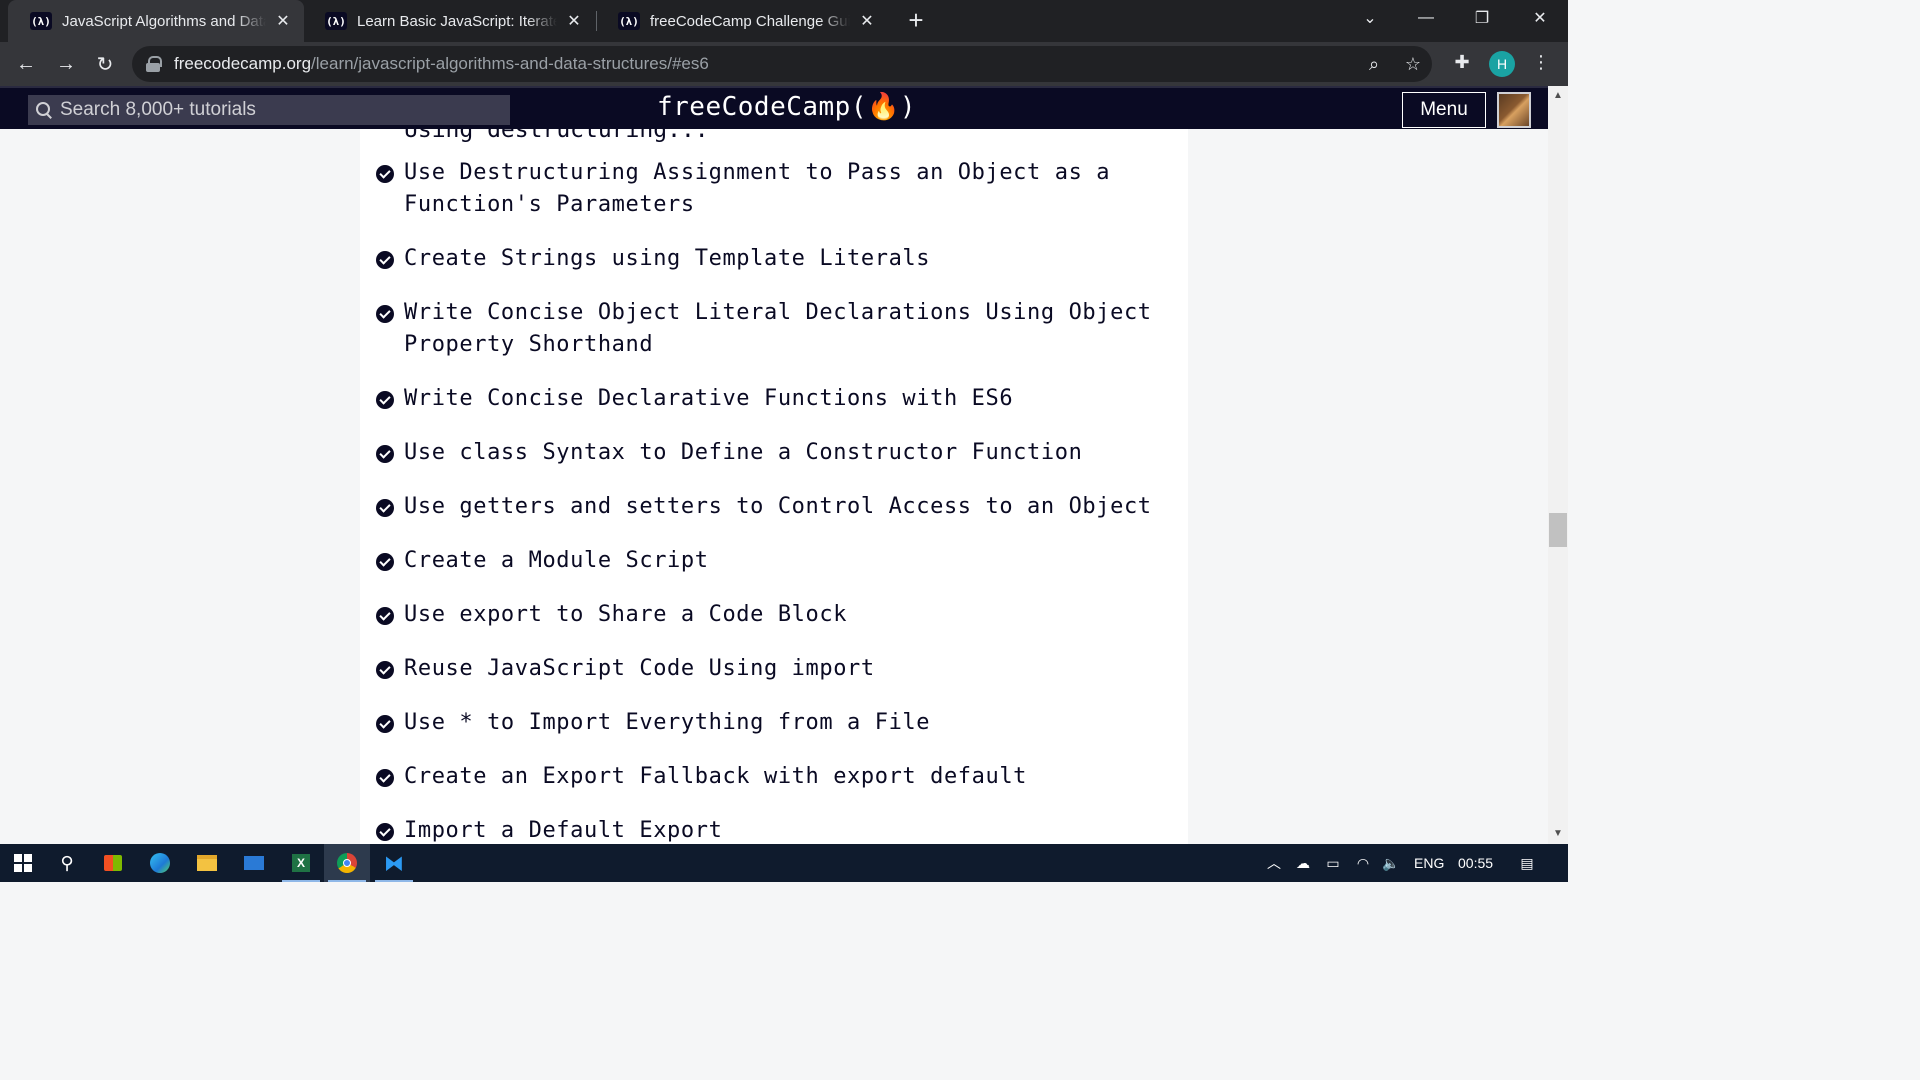  I want to click on list-item: Use export to Share a Code Block, so click(776, 615).